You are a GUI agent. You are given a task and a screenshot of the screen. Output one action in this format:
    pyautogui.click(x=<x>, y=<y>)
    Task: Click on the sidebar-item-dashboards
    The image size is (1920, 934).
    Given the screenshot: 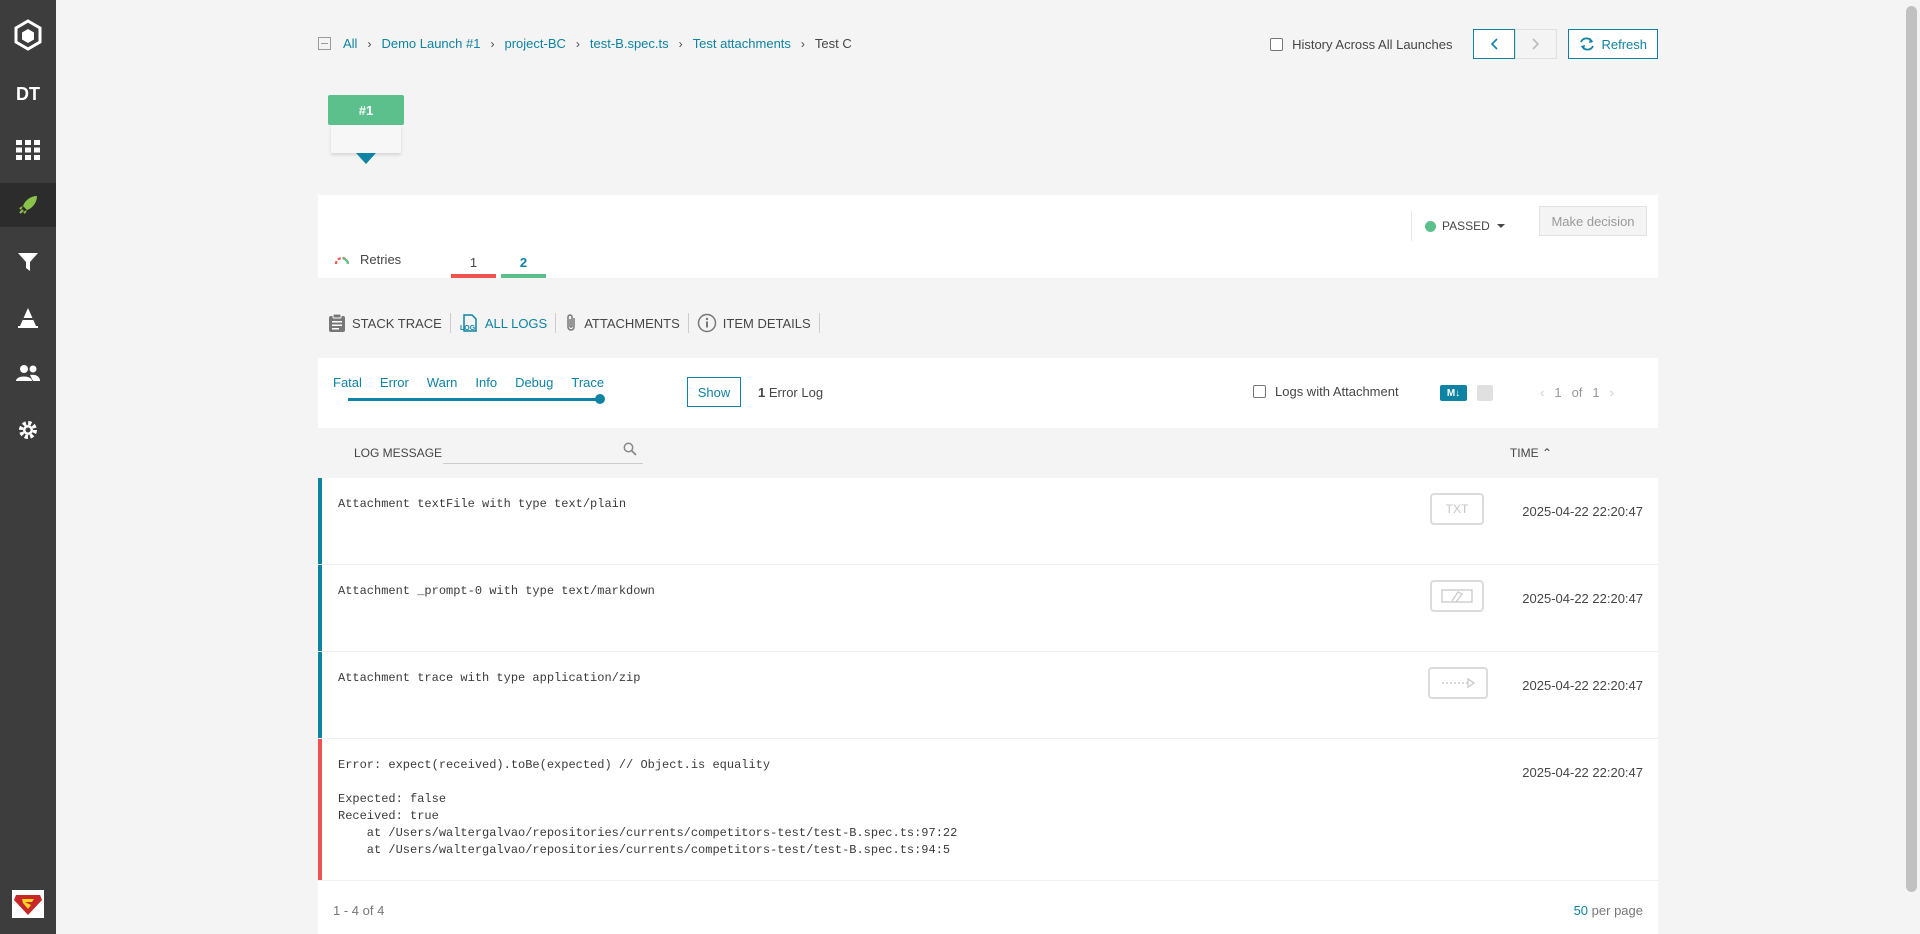 What is the action you would take?
    pyautogui.click(x=28, y=150)
    